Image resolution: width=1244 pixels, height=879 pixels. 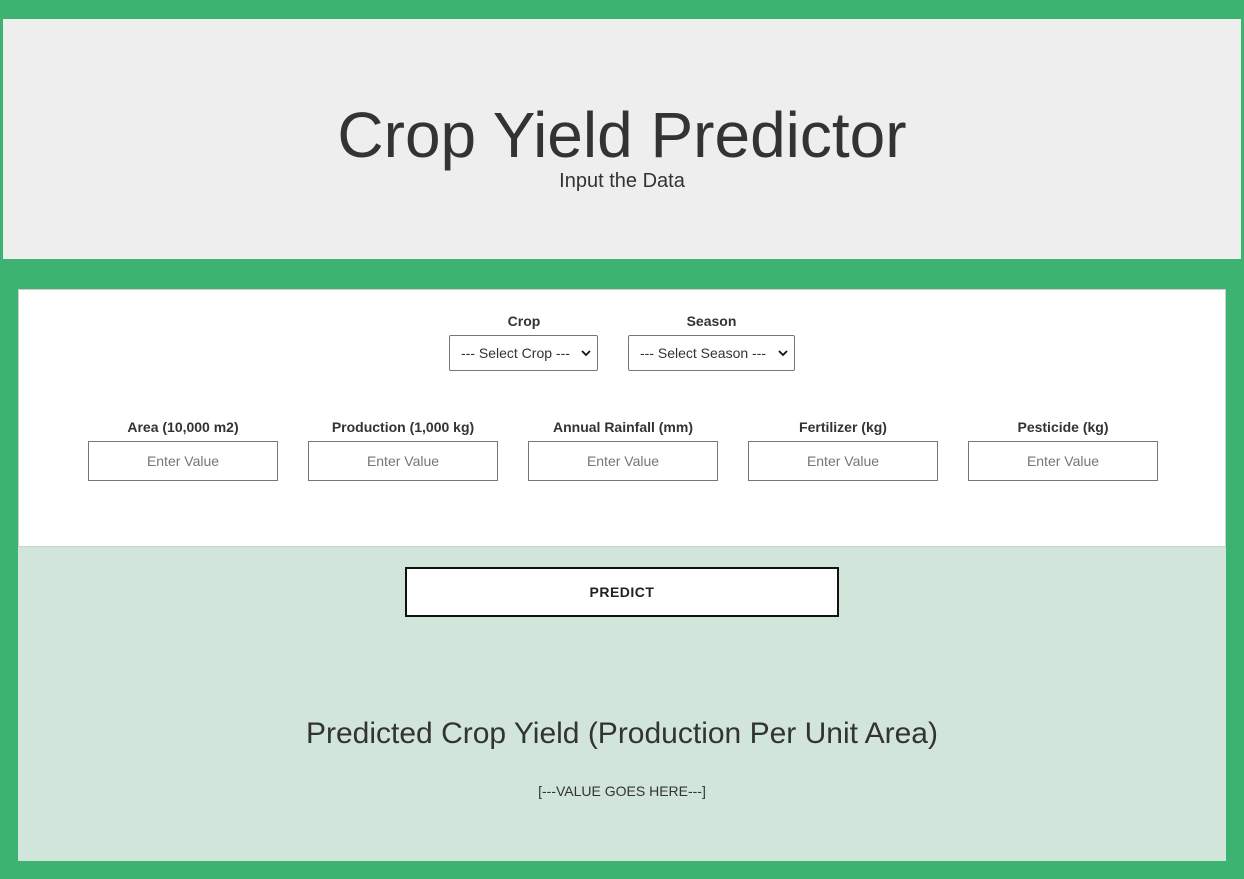 What do you see at coordinates (843, 427) in the screenshot?
I see `fertilizer-label: Fertilizer (kg)` at bounding box center [843, 427].